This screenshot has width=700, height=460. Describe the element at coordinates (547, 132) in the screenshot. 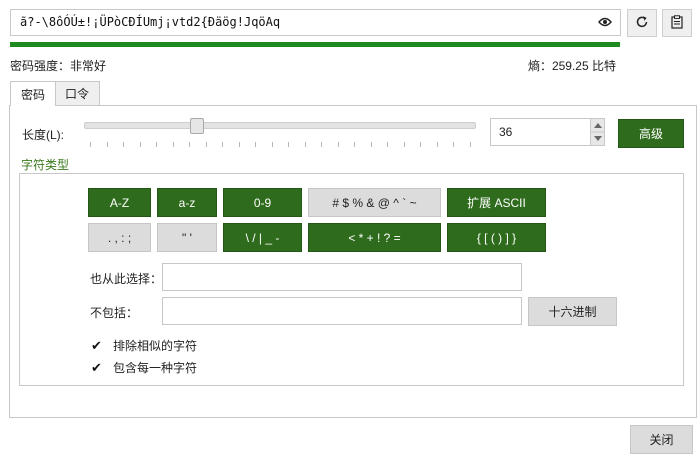

I see `length-input: 36` at that location.